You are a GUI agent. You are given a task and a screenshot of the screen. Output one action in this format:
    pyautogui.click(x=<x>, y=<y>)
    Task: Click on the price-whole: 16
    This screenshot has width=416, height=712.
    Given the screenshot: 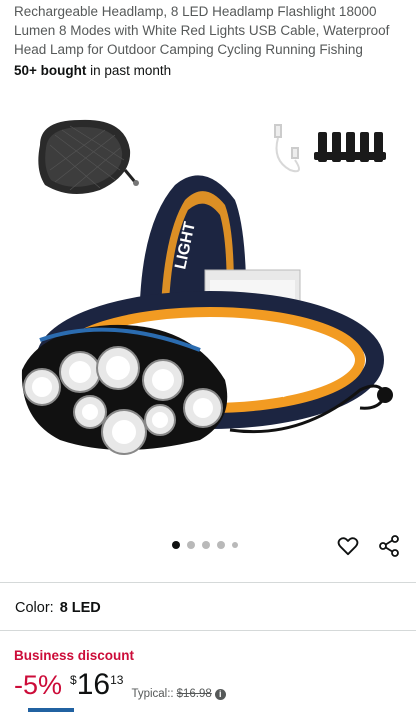 What is the action you would take?
    pyautogui.click(x=93, y=684)
    